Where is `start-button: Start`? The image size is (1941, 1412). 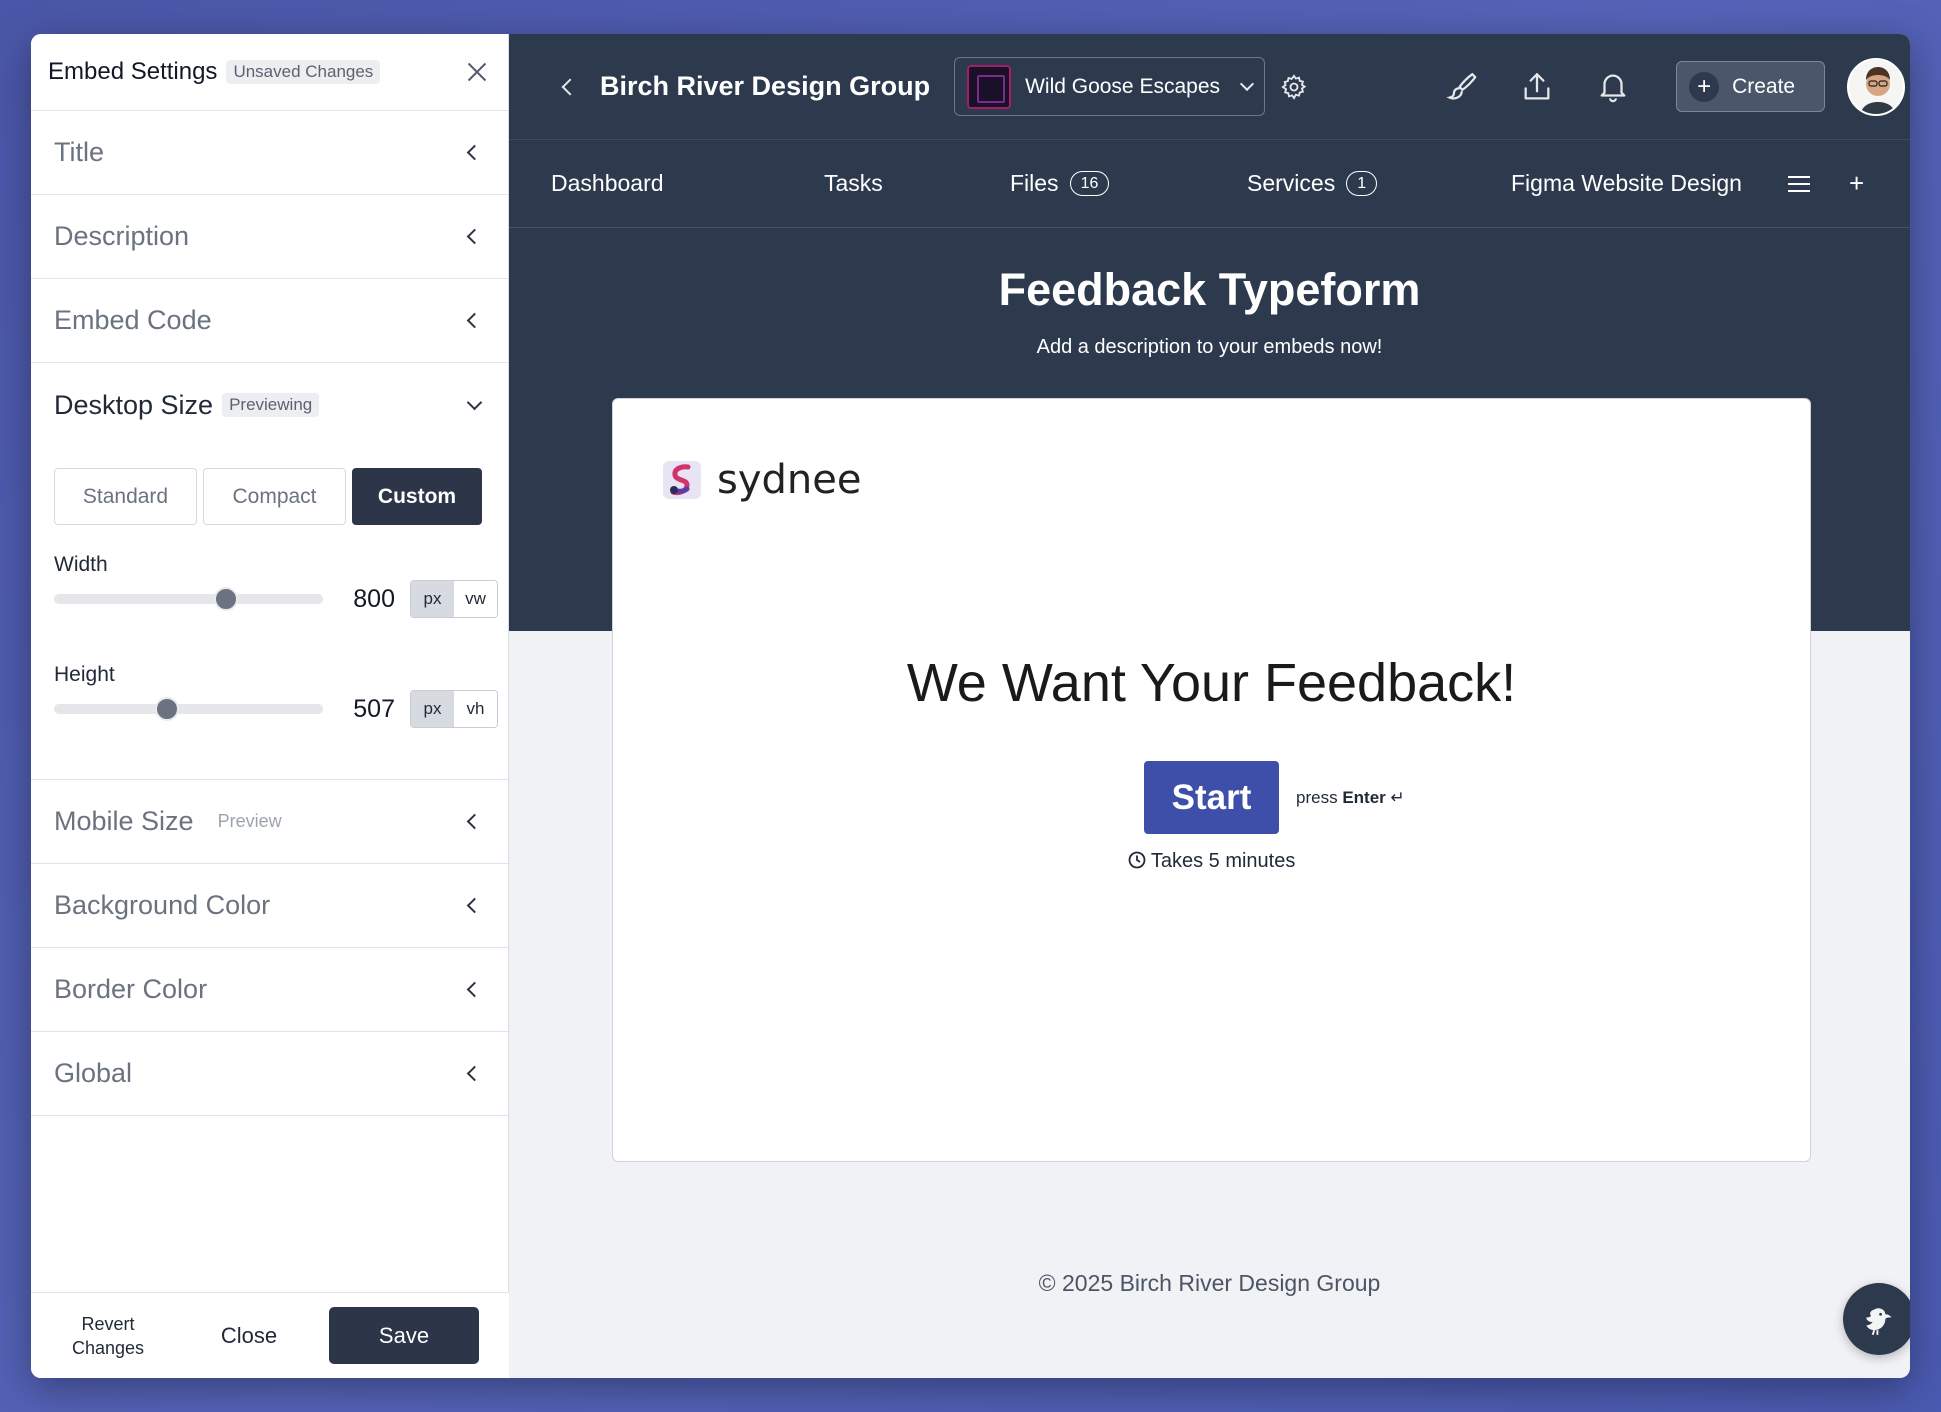
start-button: Start is located at coordinates (1211, 797).